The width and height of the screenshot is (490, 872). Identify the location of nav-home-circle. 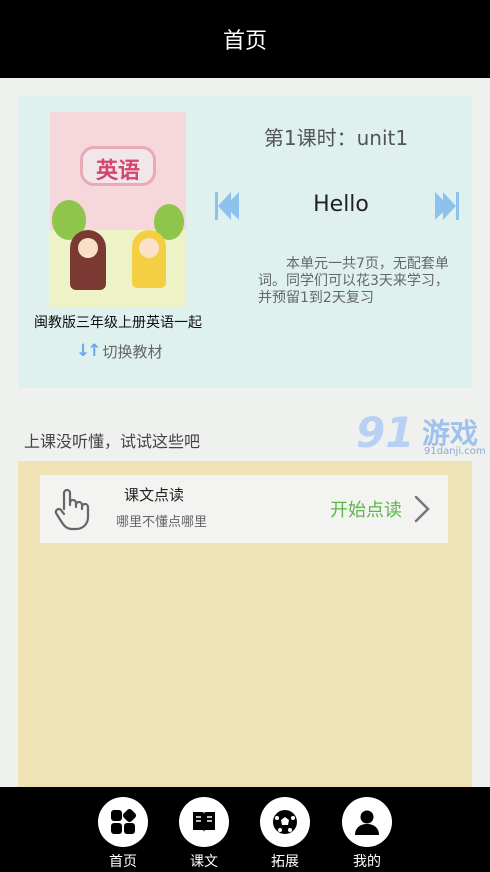
(123, 822).